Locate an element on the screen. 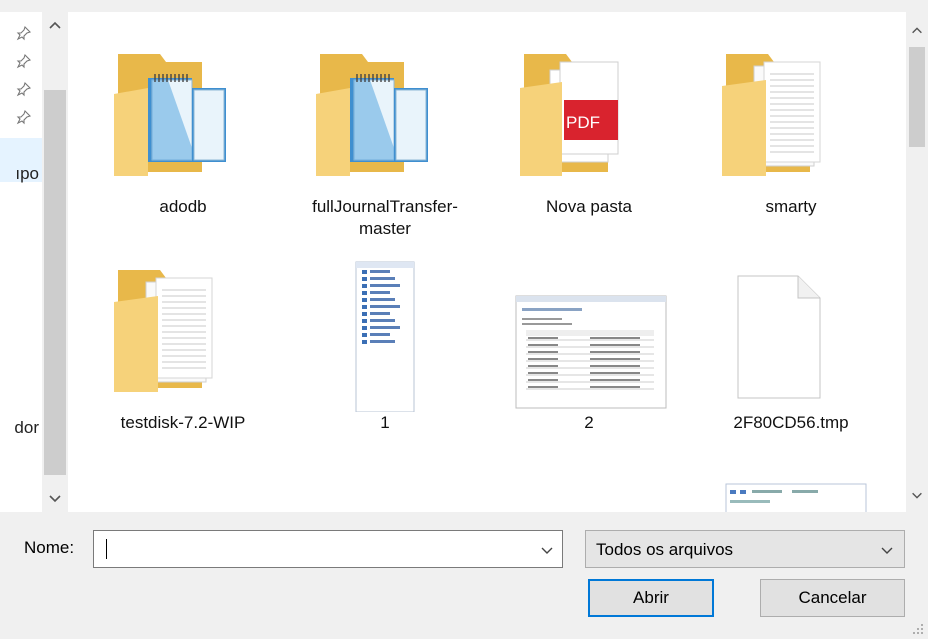 This screenshot has height=639, width=928. file-item: PDF Nova pasta is located at coordinates (589, 127).